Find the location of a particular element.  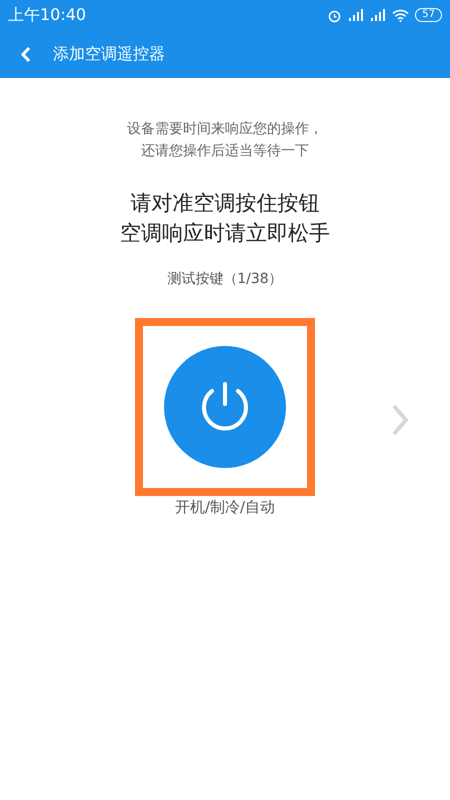

battery-level: 57 is located at coordinates (428, 15).